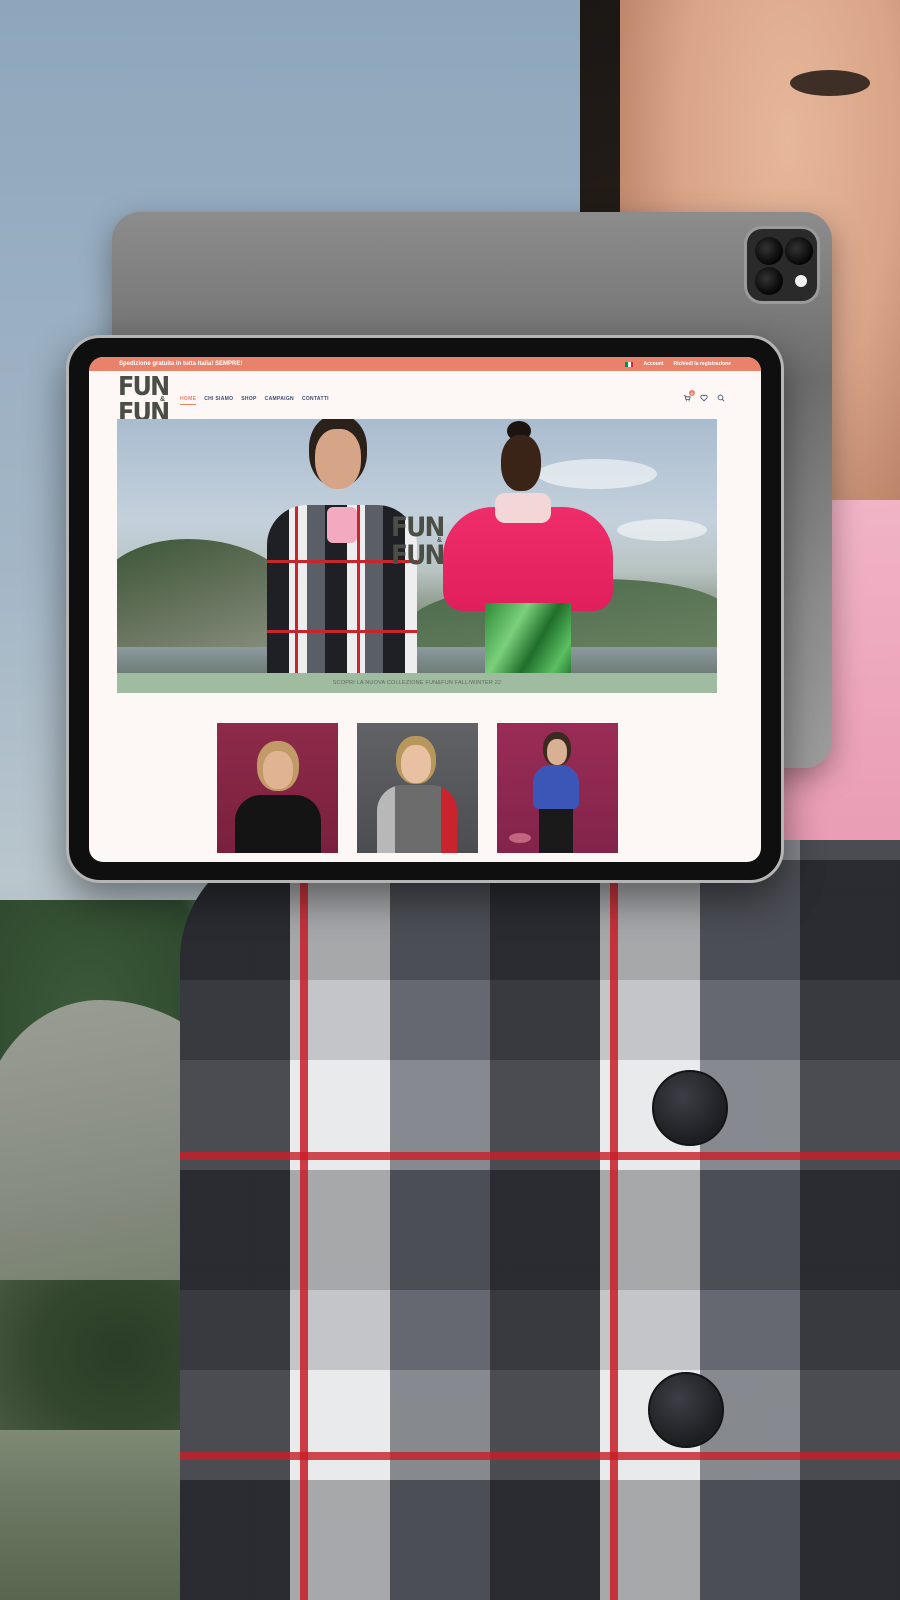  What do you see at coordinates (248, 400) in the screenshot?
I see `nav-shop: SHOP` at bounding box center [248, 400].